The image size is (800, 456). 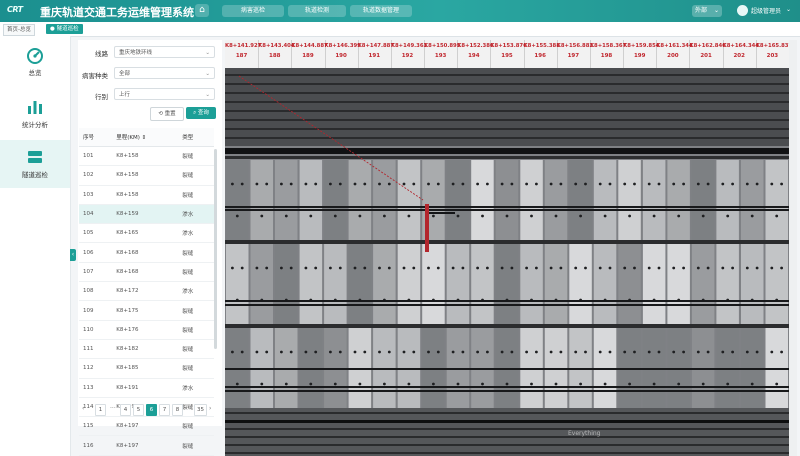 I want to click on table-row: 113 K8+191 渗水, so click(x=146, y=388).